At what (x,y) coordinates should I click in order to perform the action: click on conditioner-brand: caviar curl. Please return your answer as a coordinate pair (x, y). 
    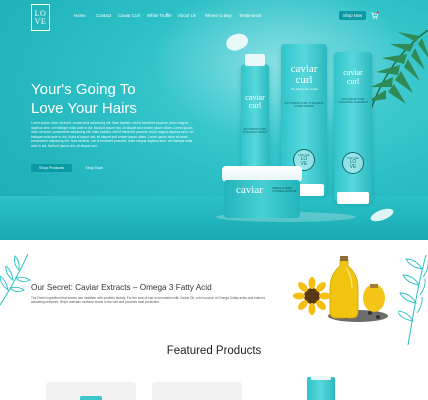
    Looking at the image, I should click on (304, 75).